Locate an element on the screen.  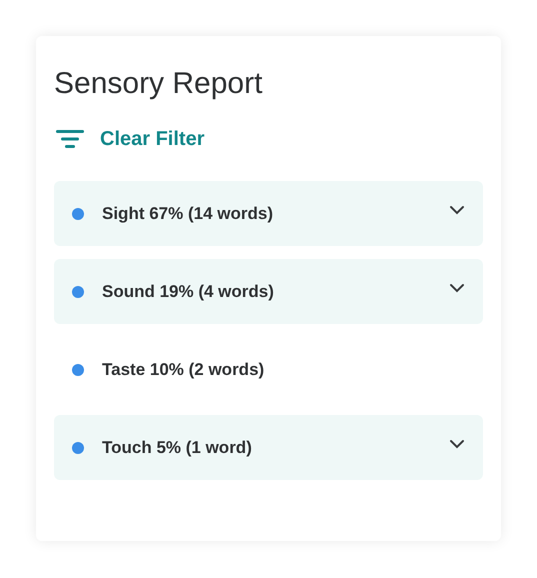
sense-row: Sight 67% (14 words) is located at coordinates (268, 213).